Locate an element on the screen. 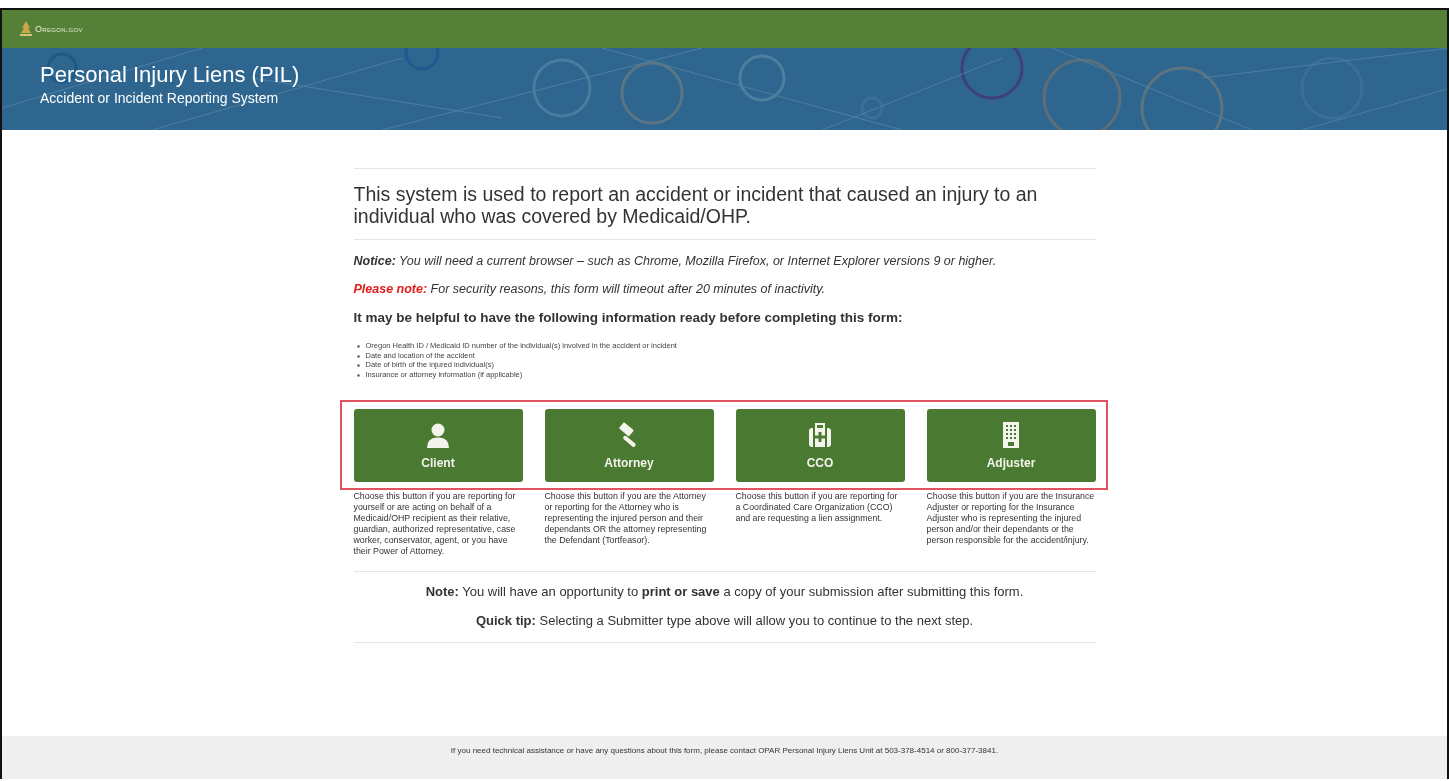  submitter-description: Choose this button if you are the Insurance Adjuster or reporting for the Insurance Adjuster who is representing the injured person and/or their dependants or the person responsible for the accident/injury. is located at coordinates (1011, 518).